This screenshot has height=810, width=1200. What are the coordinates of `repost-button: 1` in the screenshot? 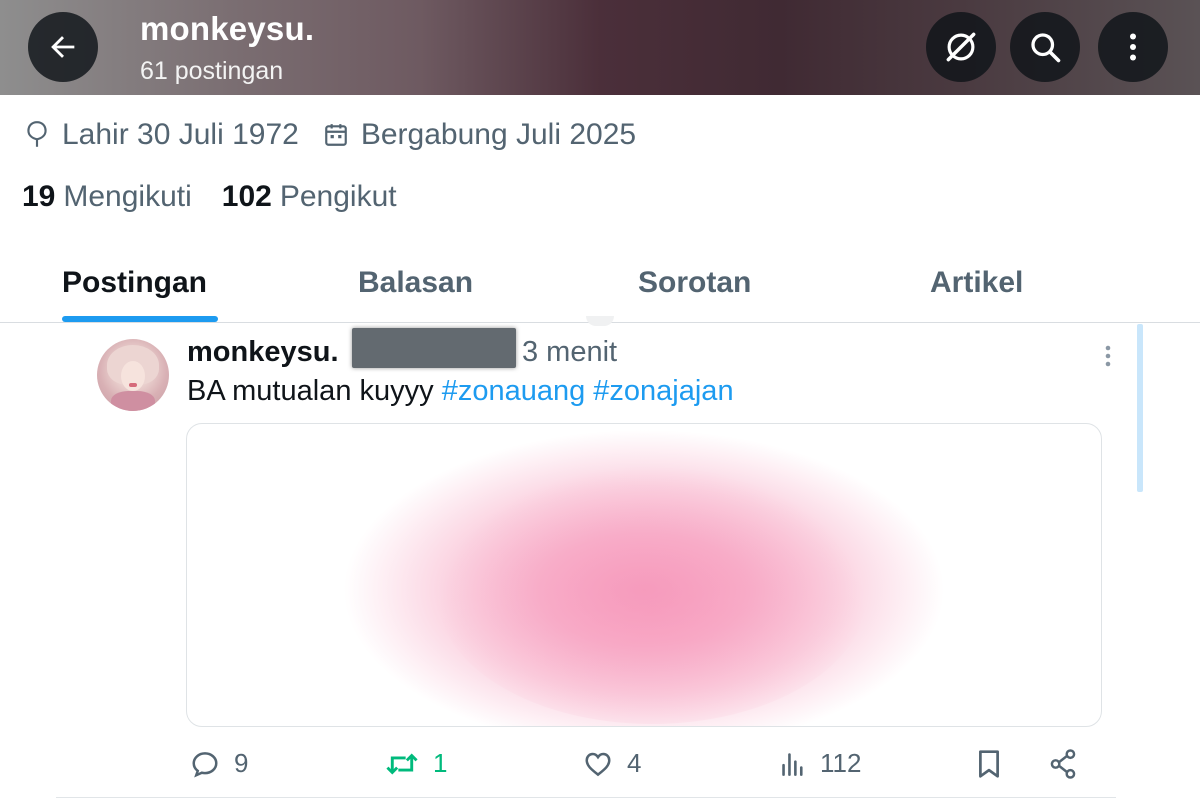 It's located at (416, 763).